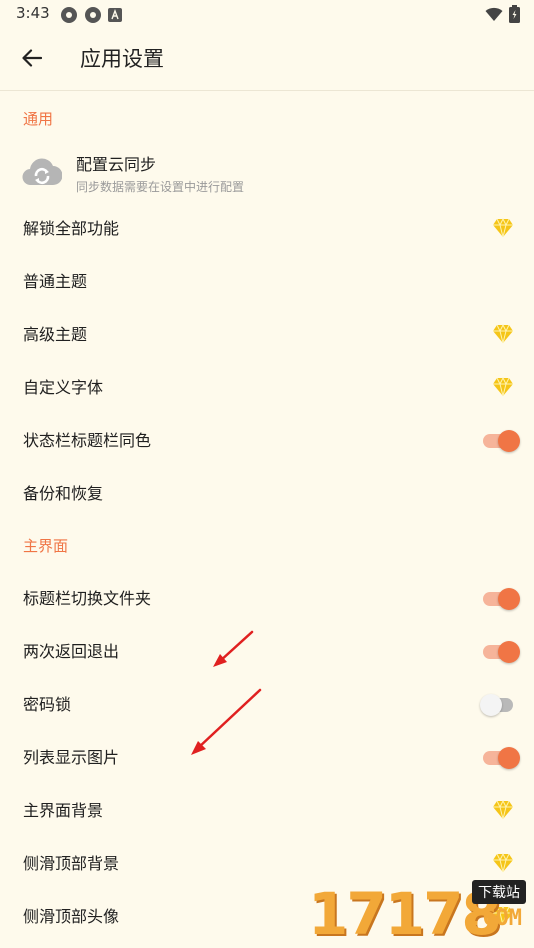 This screenshot has width=534, height=948. I want to click on keyboard-a-icon, so click(115, 15).